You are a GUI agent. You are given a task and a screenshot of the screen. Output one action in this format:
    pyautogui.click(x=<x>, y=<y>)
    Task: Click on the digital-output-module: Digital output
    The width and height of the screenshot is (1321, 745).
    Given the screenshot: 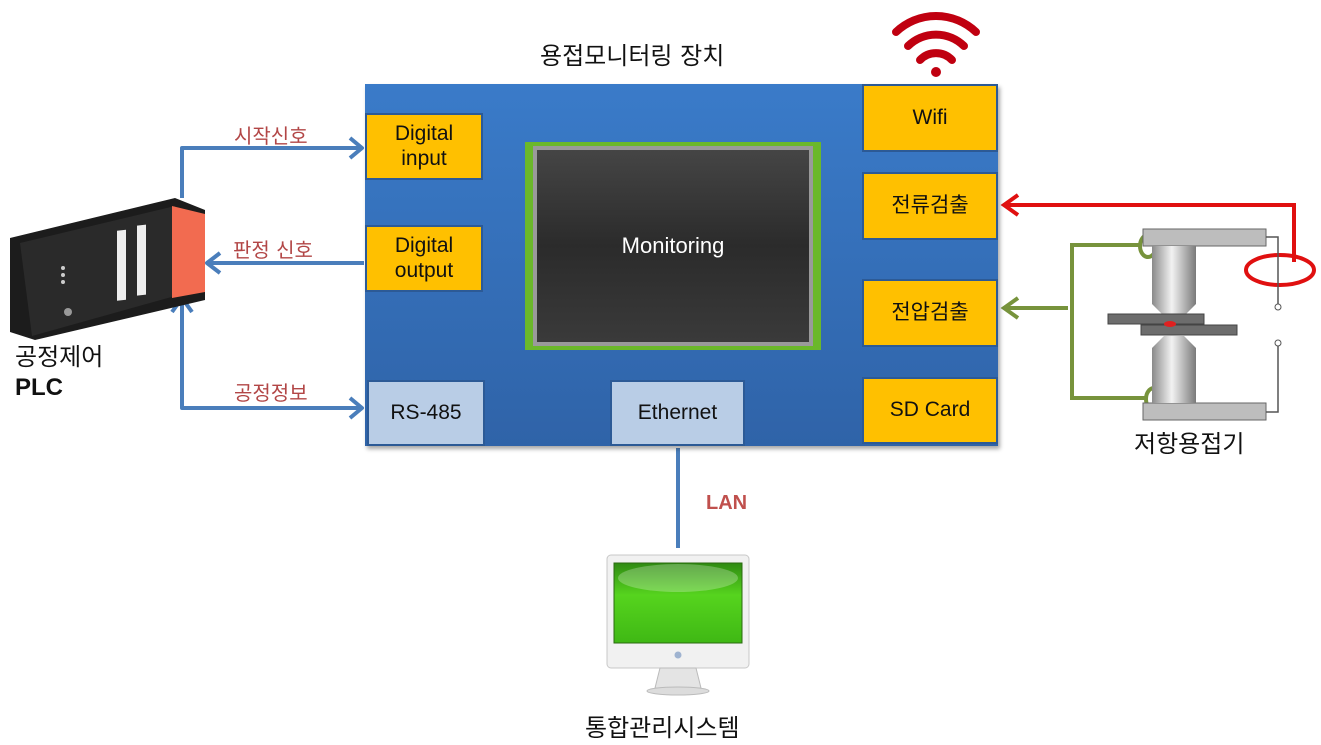 What is the action you would take?
    pyautogui.click(x=424, y=258)
    